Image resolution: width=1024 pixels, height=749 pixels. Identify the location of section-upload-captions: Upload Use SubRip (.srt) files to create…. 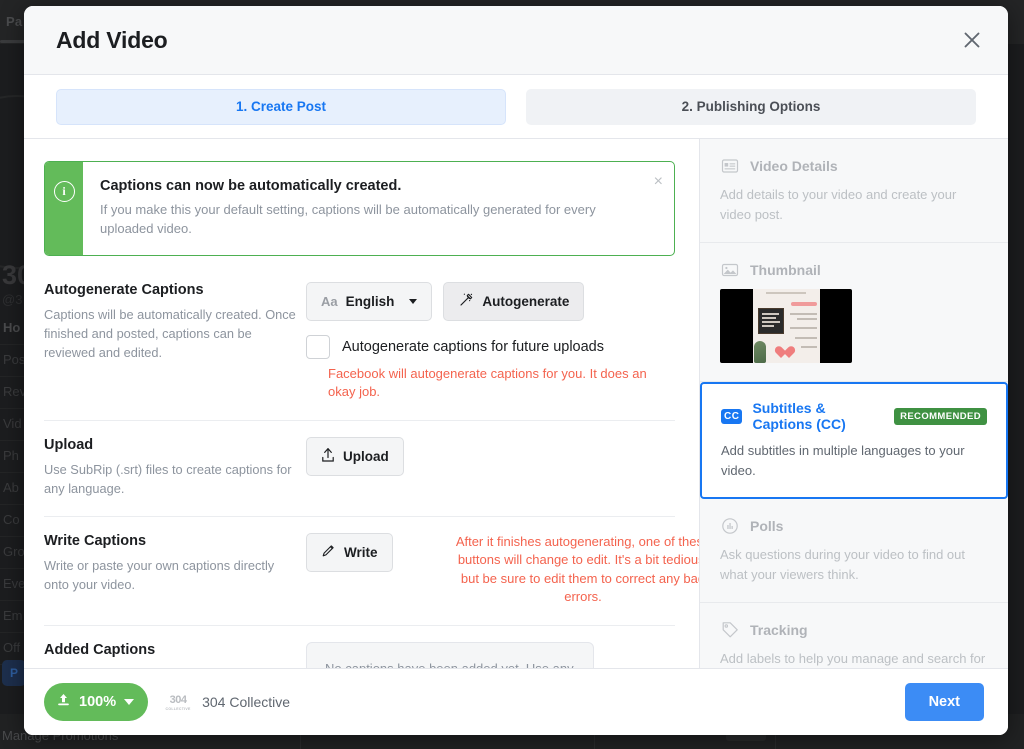
(359, 467).